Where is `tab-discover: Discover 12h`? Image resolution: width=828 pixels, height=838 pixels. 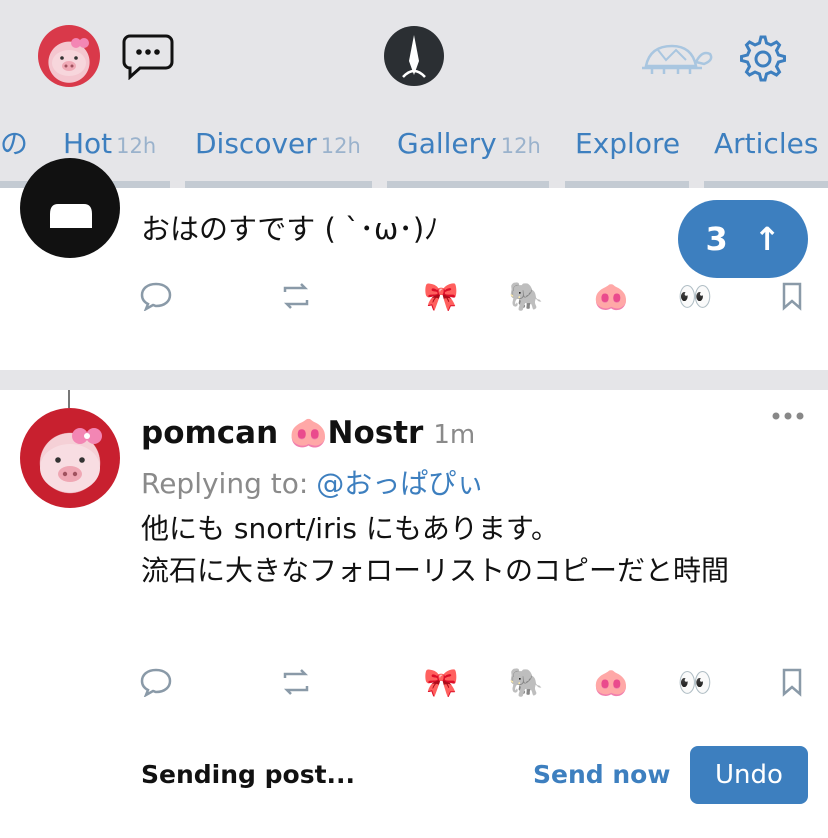 tab-discover: Discover 12h is located at coordinates (278, 144).